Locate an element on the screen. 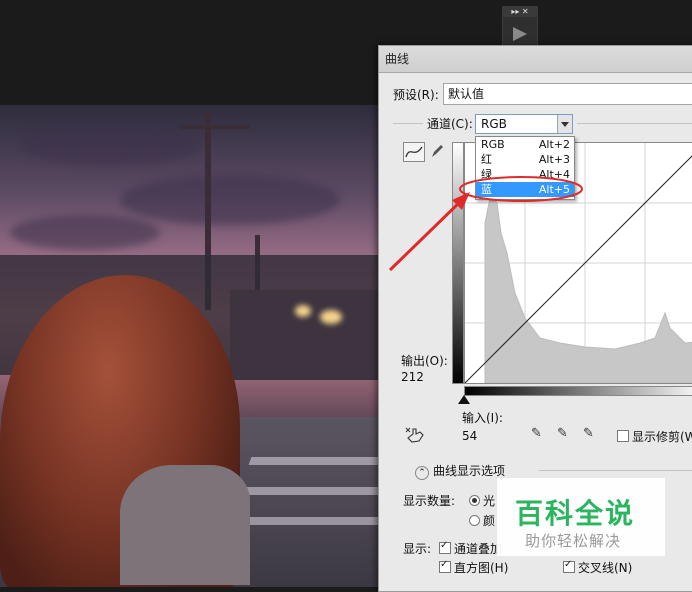  mini-panel-header: ▸▸ ✕ is located at coordinates (520, 12).